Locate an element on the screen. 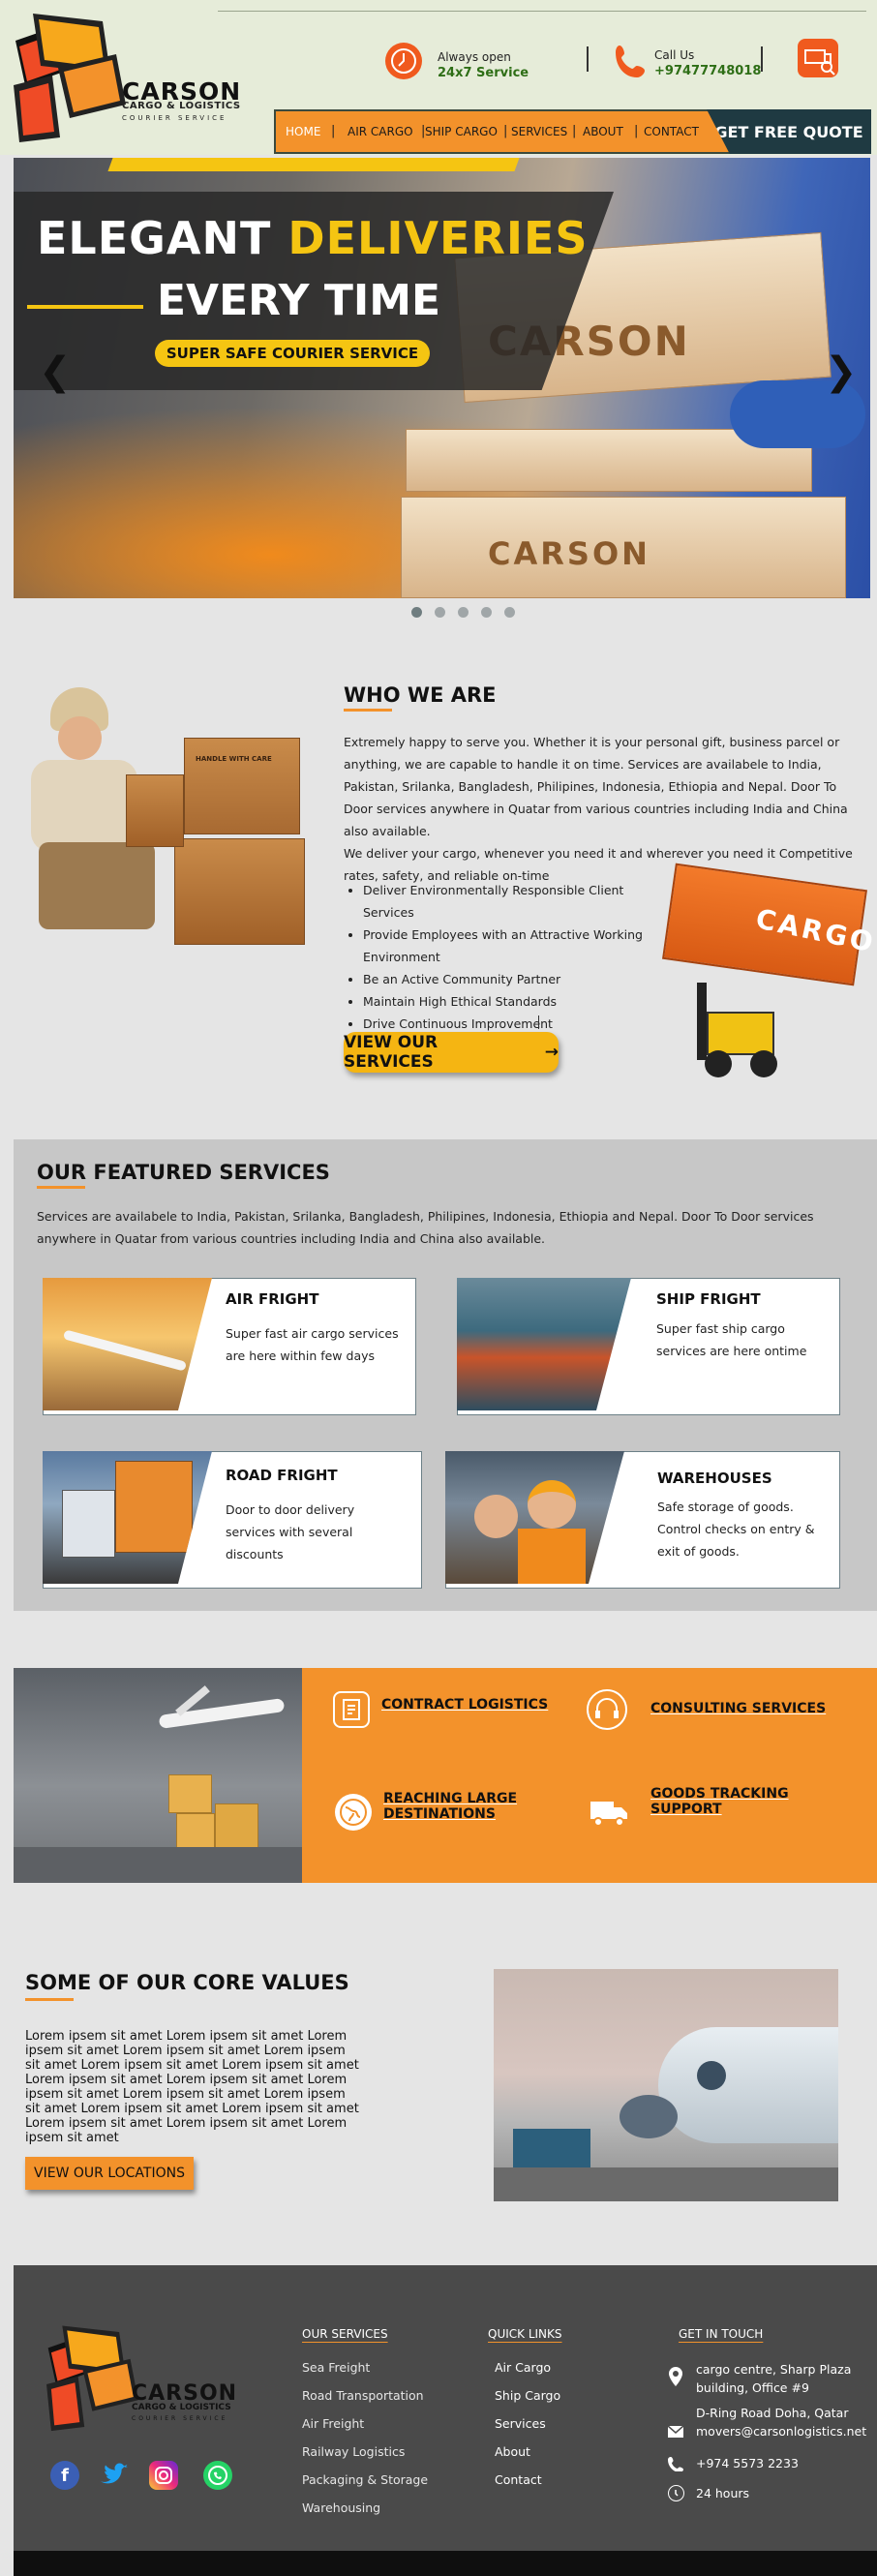 The width and height of the screenshot is (877, 2576). floor is located at coordinates (158, 1865).